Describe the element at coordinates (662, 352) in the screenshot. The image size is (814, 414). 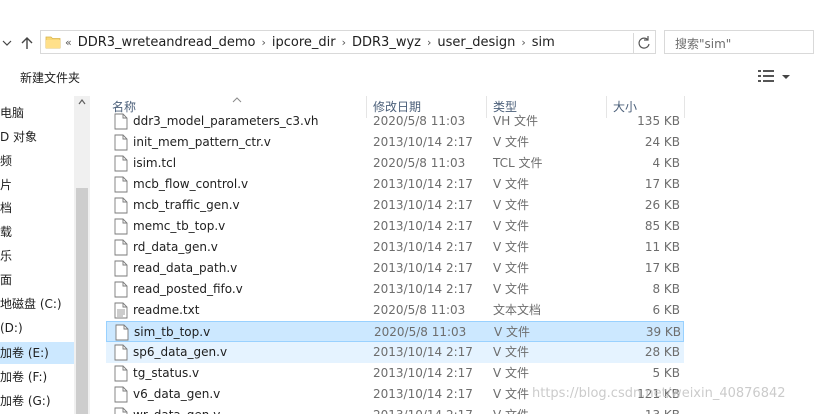
I see `file-size: 28 KB` at that location.